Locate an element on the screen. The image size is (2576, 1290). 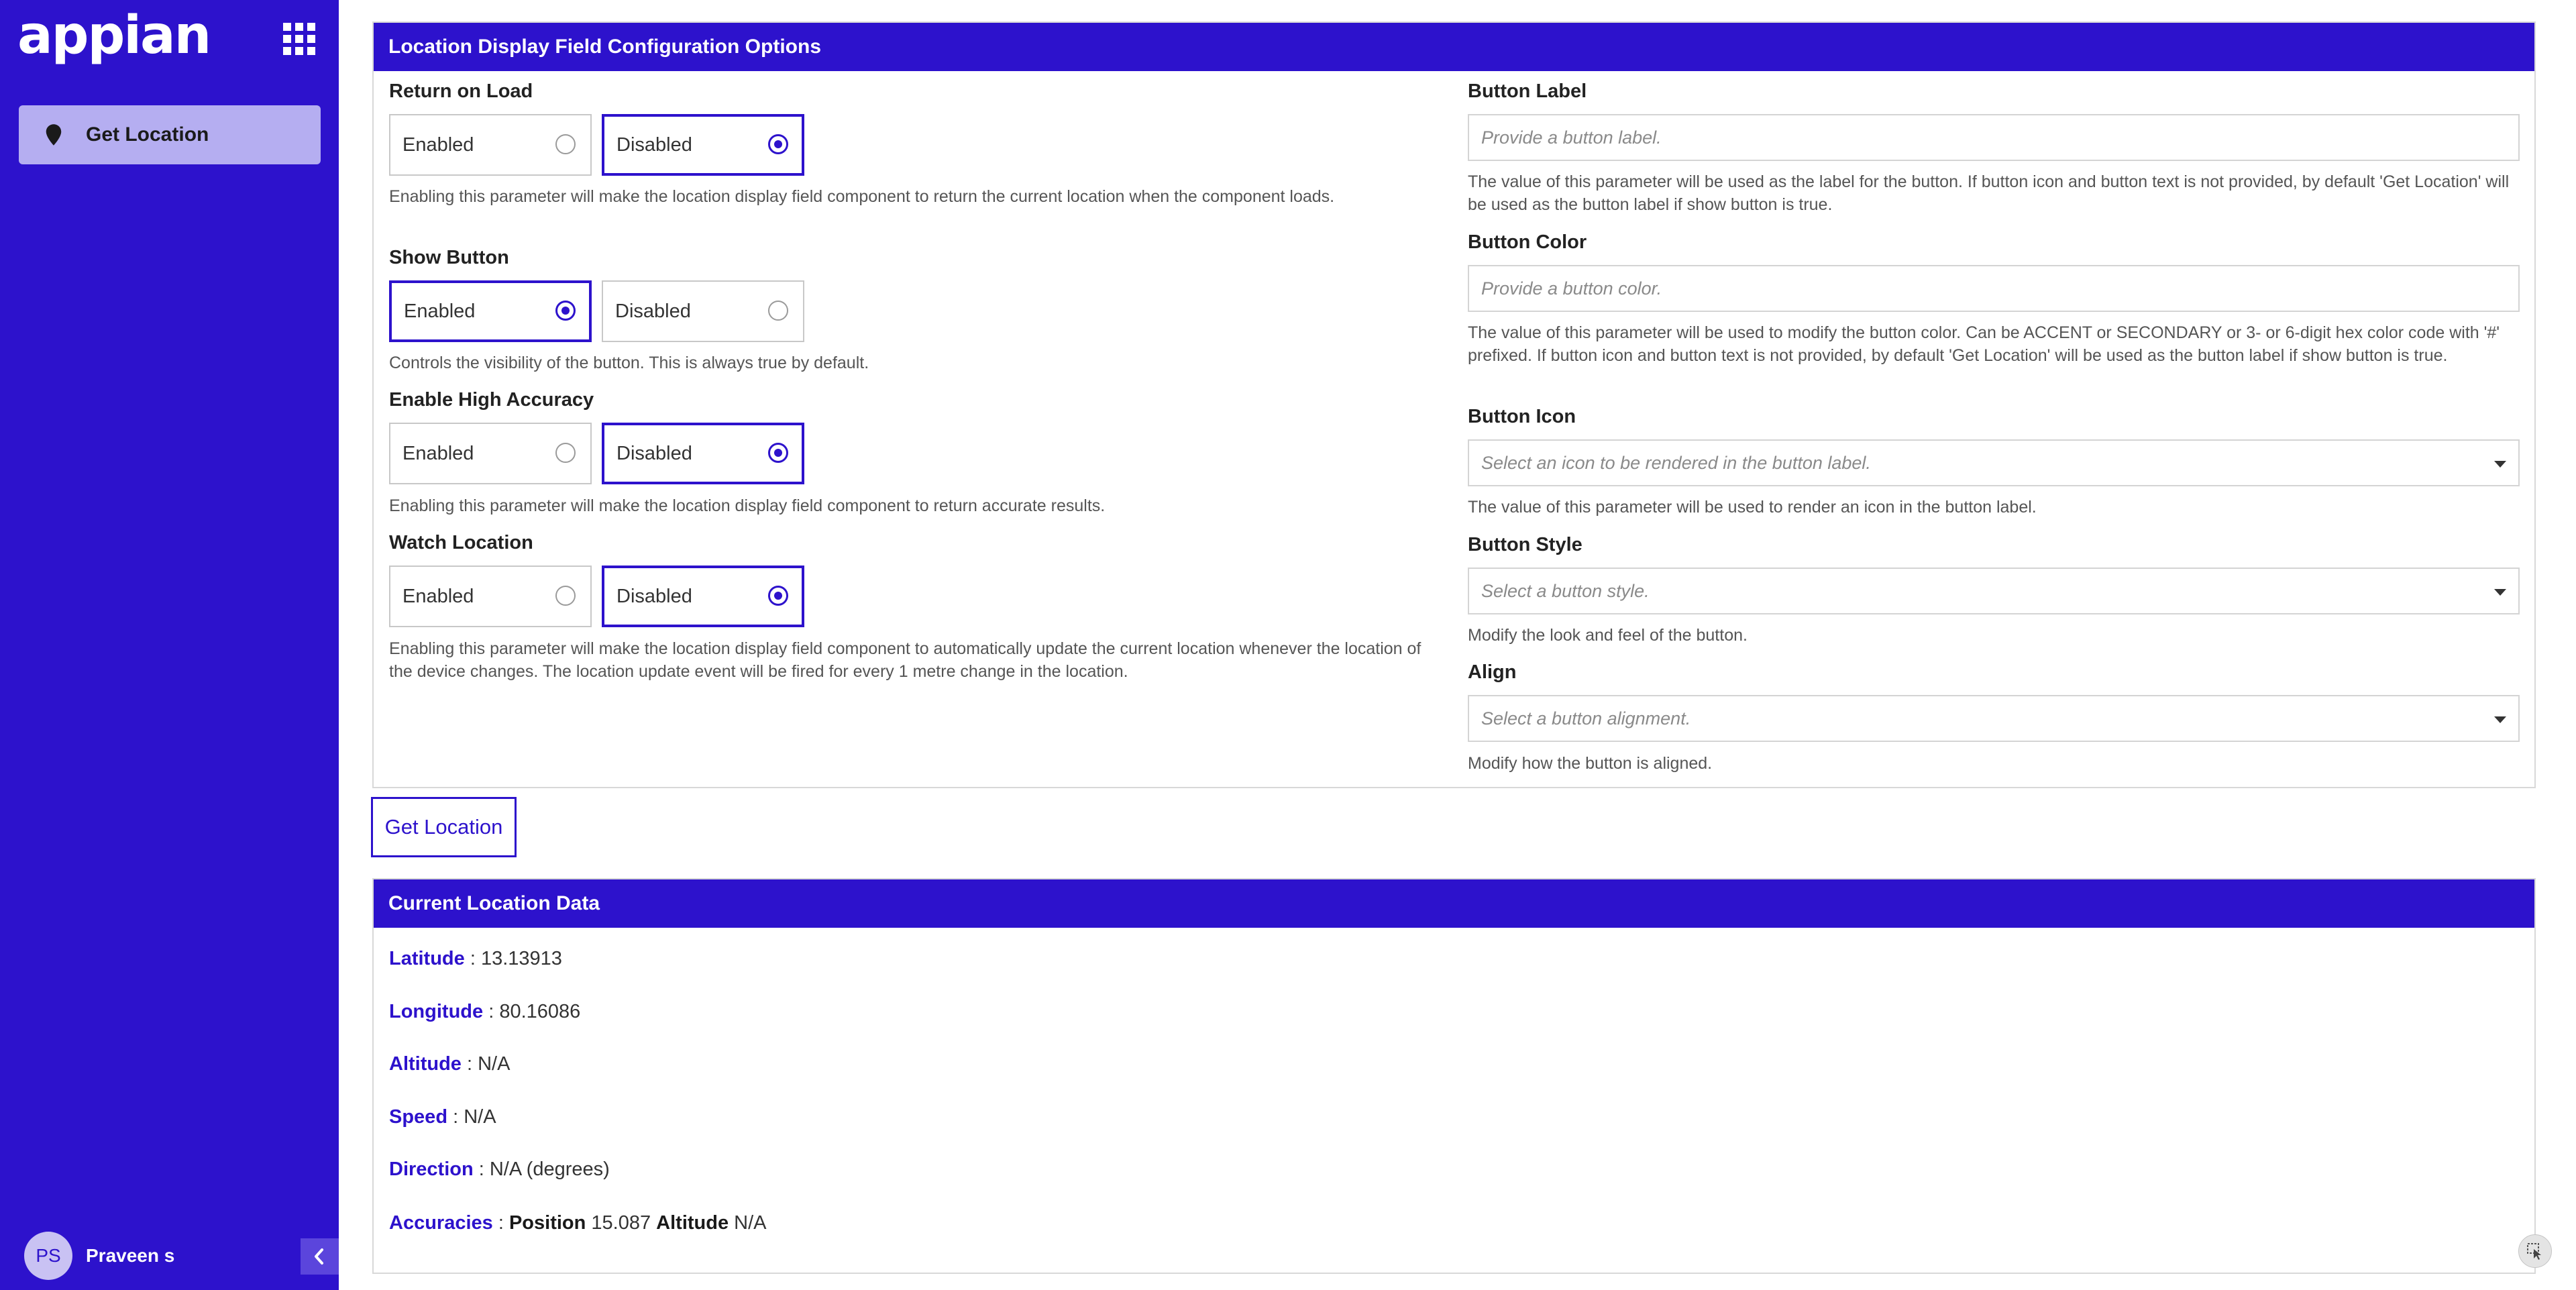
speed-value: N/A is located at coordinates (480, 1117).